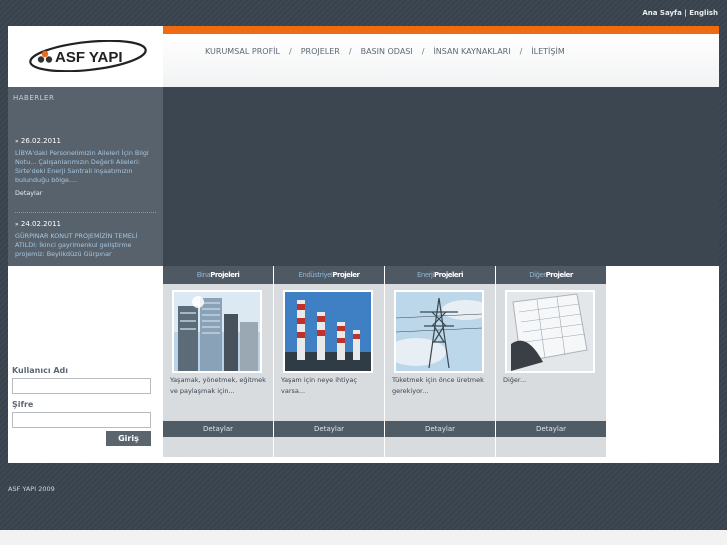 Image resolution: width=727 pixels, height=545 pixels. What do you see at coordinates (242, 51) in the screenshot?
I see `nav-item-kurumsal-profil: KURUMSAL PROFİL` at bounding box center [242, 51].